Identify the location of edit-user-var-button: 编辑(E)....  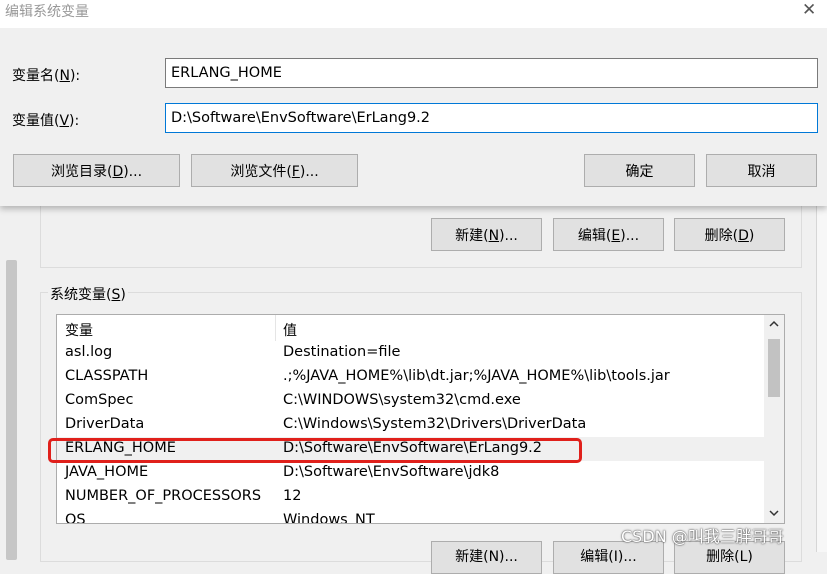
(608, 234).